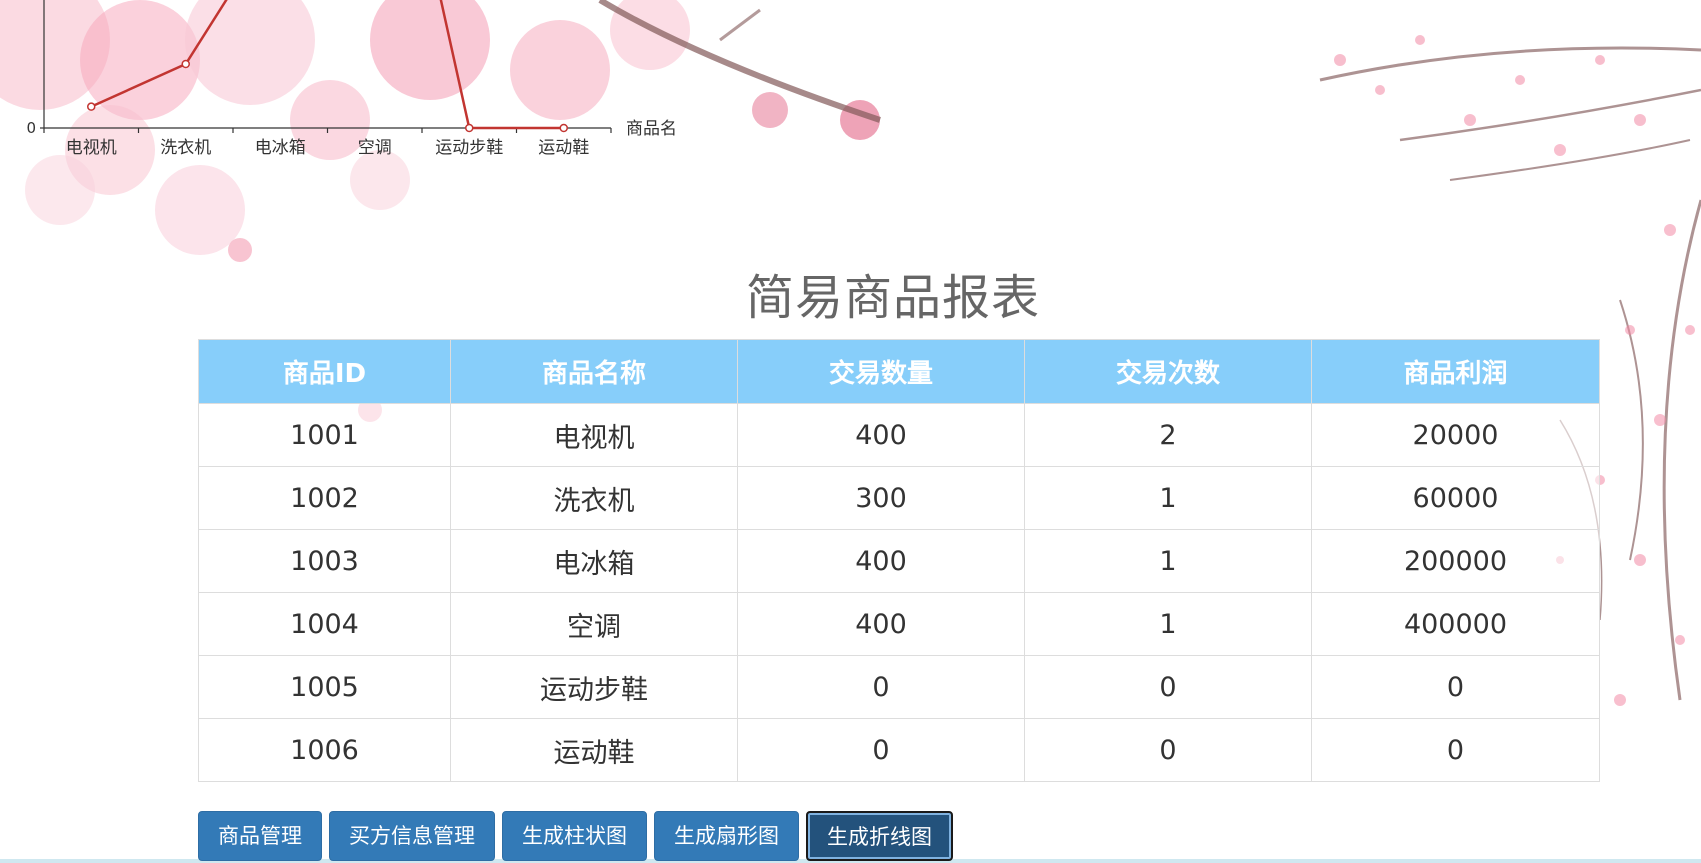  Describe the element at coordinates (324, 371) in the screenshot. I see `column-header-goods-id: 商品ID` at that location.